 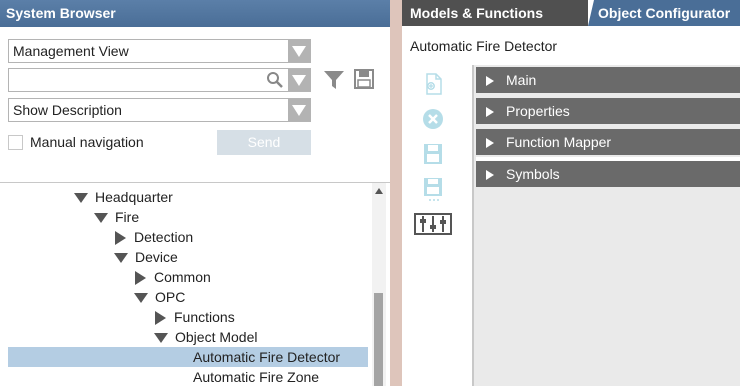 I want to click on section-label: Properties, so click(x=538, y=111).